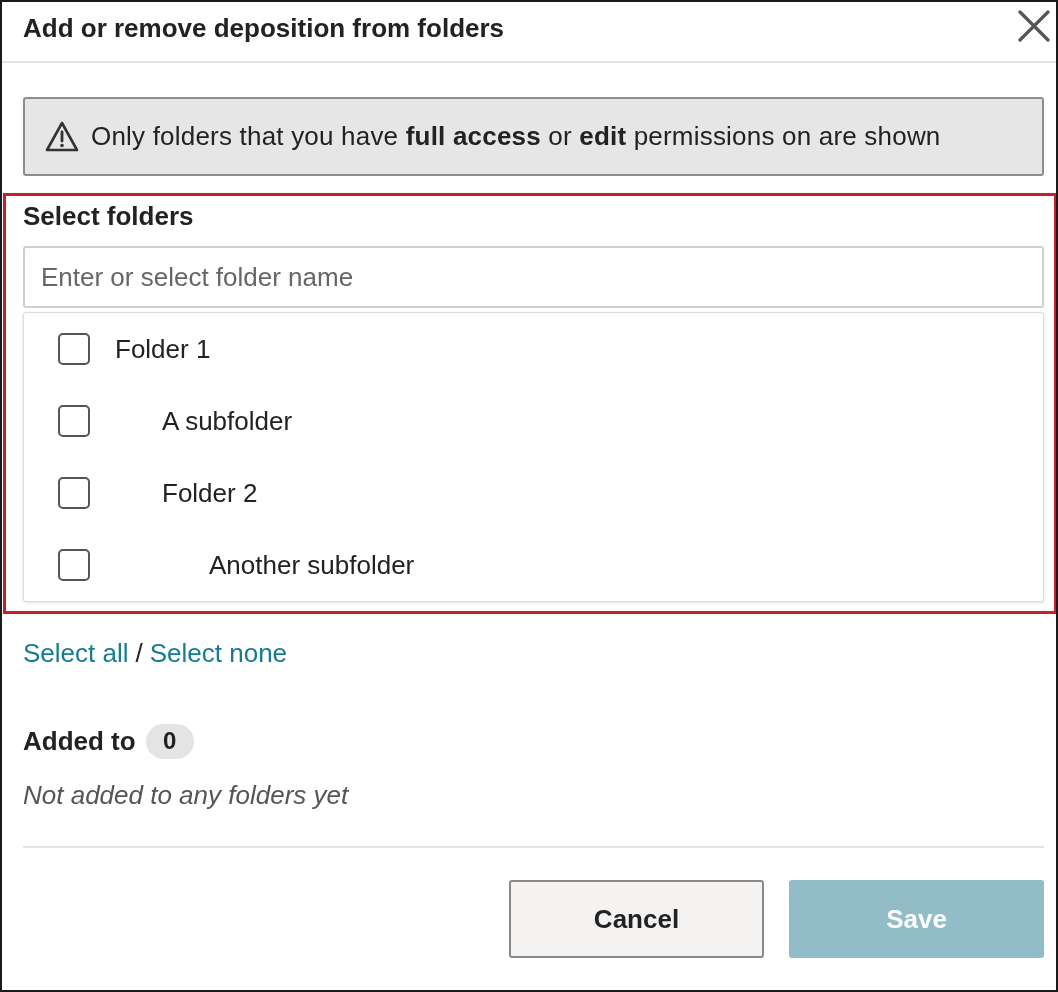 Image resolution: width=1058 pixels, height=992 pixels. What do you see at coordinates (76, 653) in the screenshot?
I see `select-all-link: Select all` at bounding box center [76, 653].